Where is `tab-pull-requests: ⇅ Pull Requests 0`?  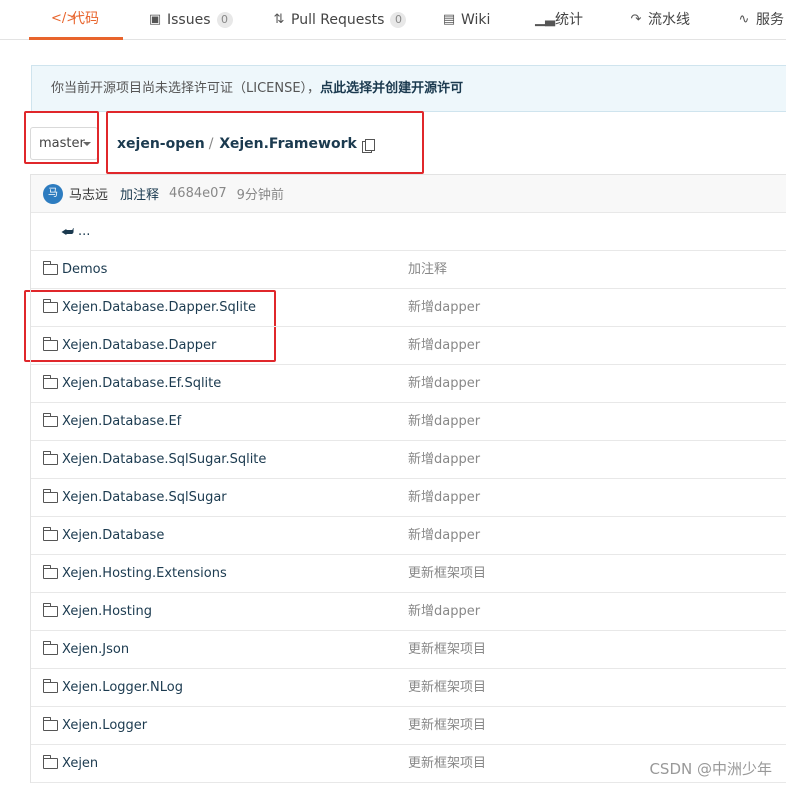
tab-pull-requests: ⇅ Pull Requests 0 is located at coordinates (339, 20).